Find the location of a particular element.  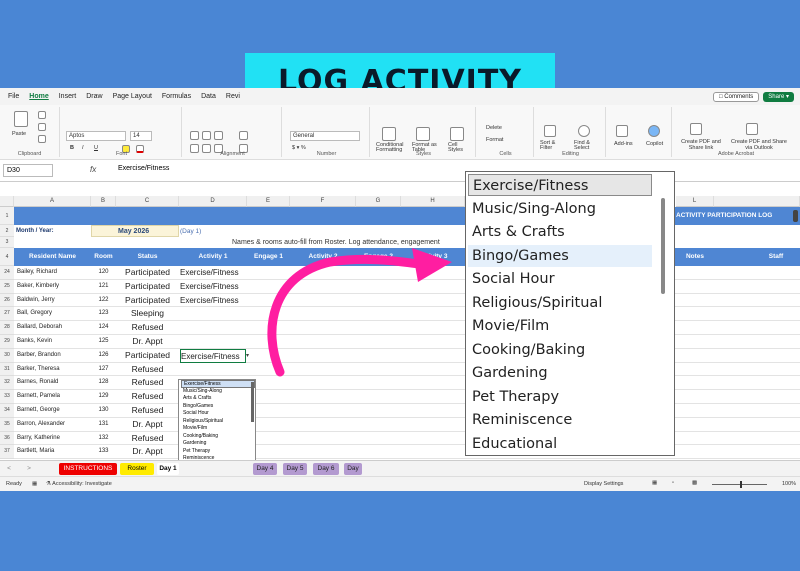

dropdown-option: Reminiscence is located at coordinates (522, 420).